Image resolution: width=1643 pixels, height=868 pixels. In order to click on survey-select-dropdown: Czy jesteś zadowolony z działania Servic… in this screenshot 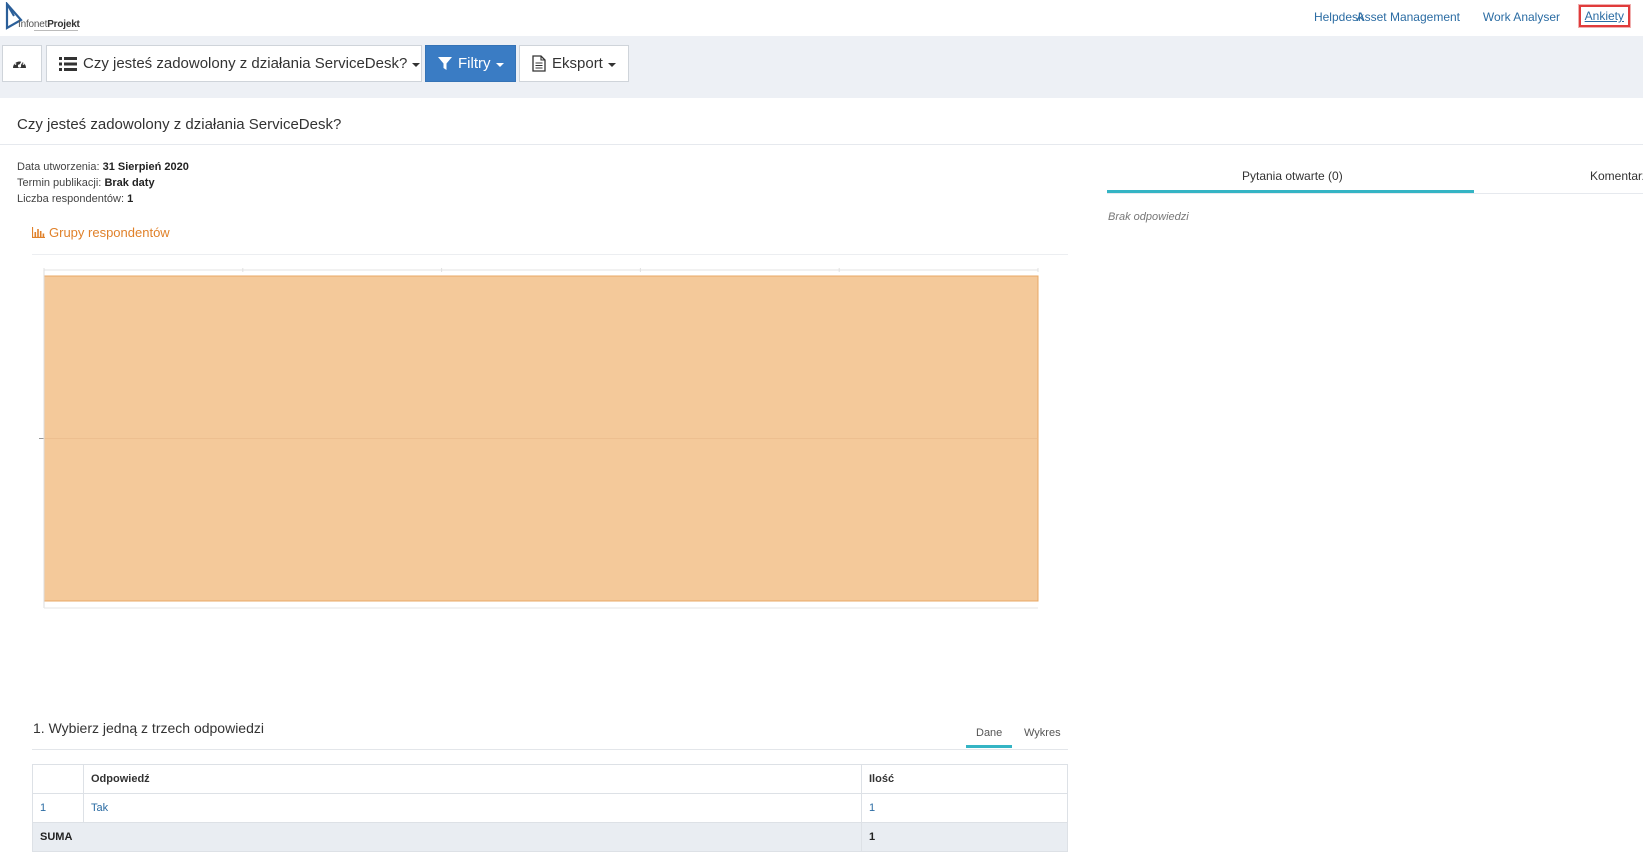, I will do `click(234, 63)`.